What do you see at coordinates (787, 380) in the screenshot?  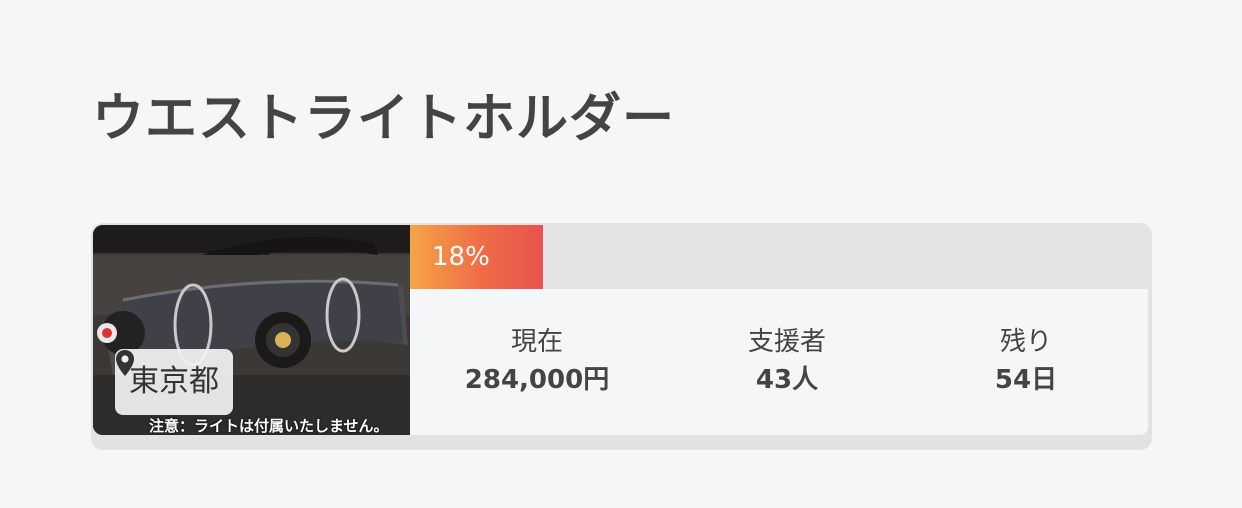 I see `stat-value: 43人` at bounding box center [787, 380].